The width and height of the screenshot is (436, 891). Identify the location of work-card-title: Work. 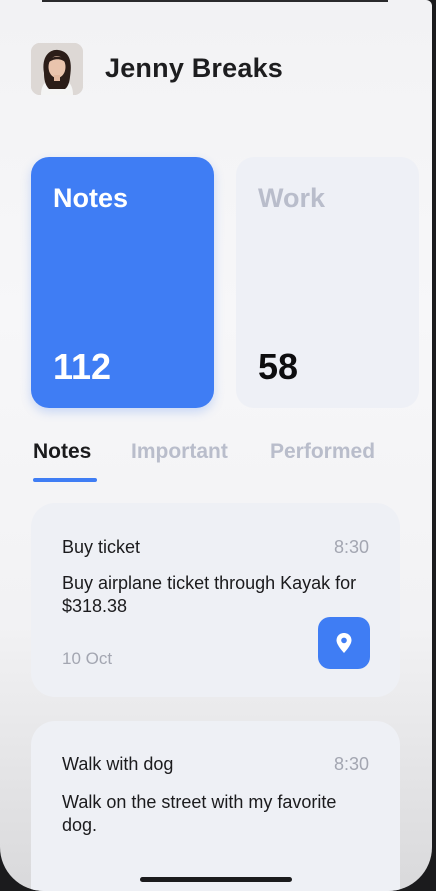
(292, 198).